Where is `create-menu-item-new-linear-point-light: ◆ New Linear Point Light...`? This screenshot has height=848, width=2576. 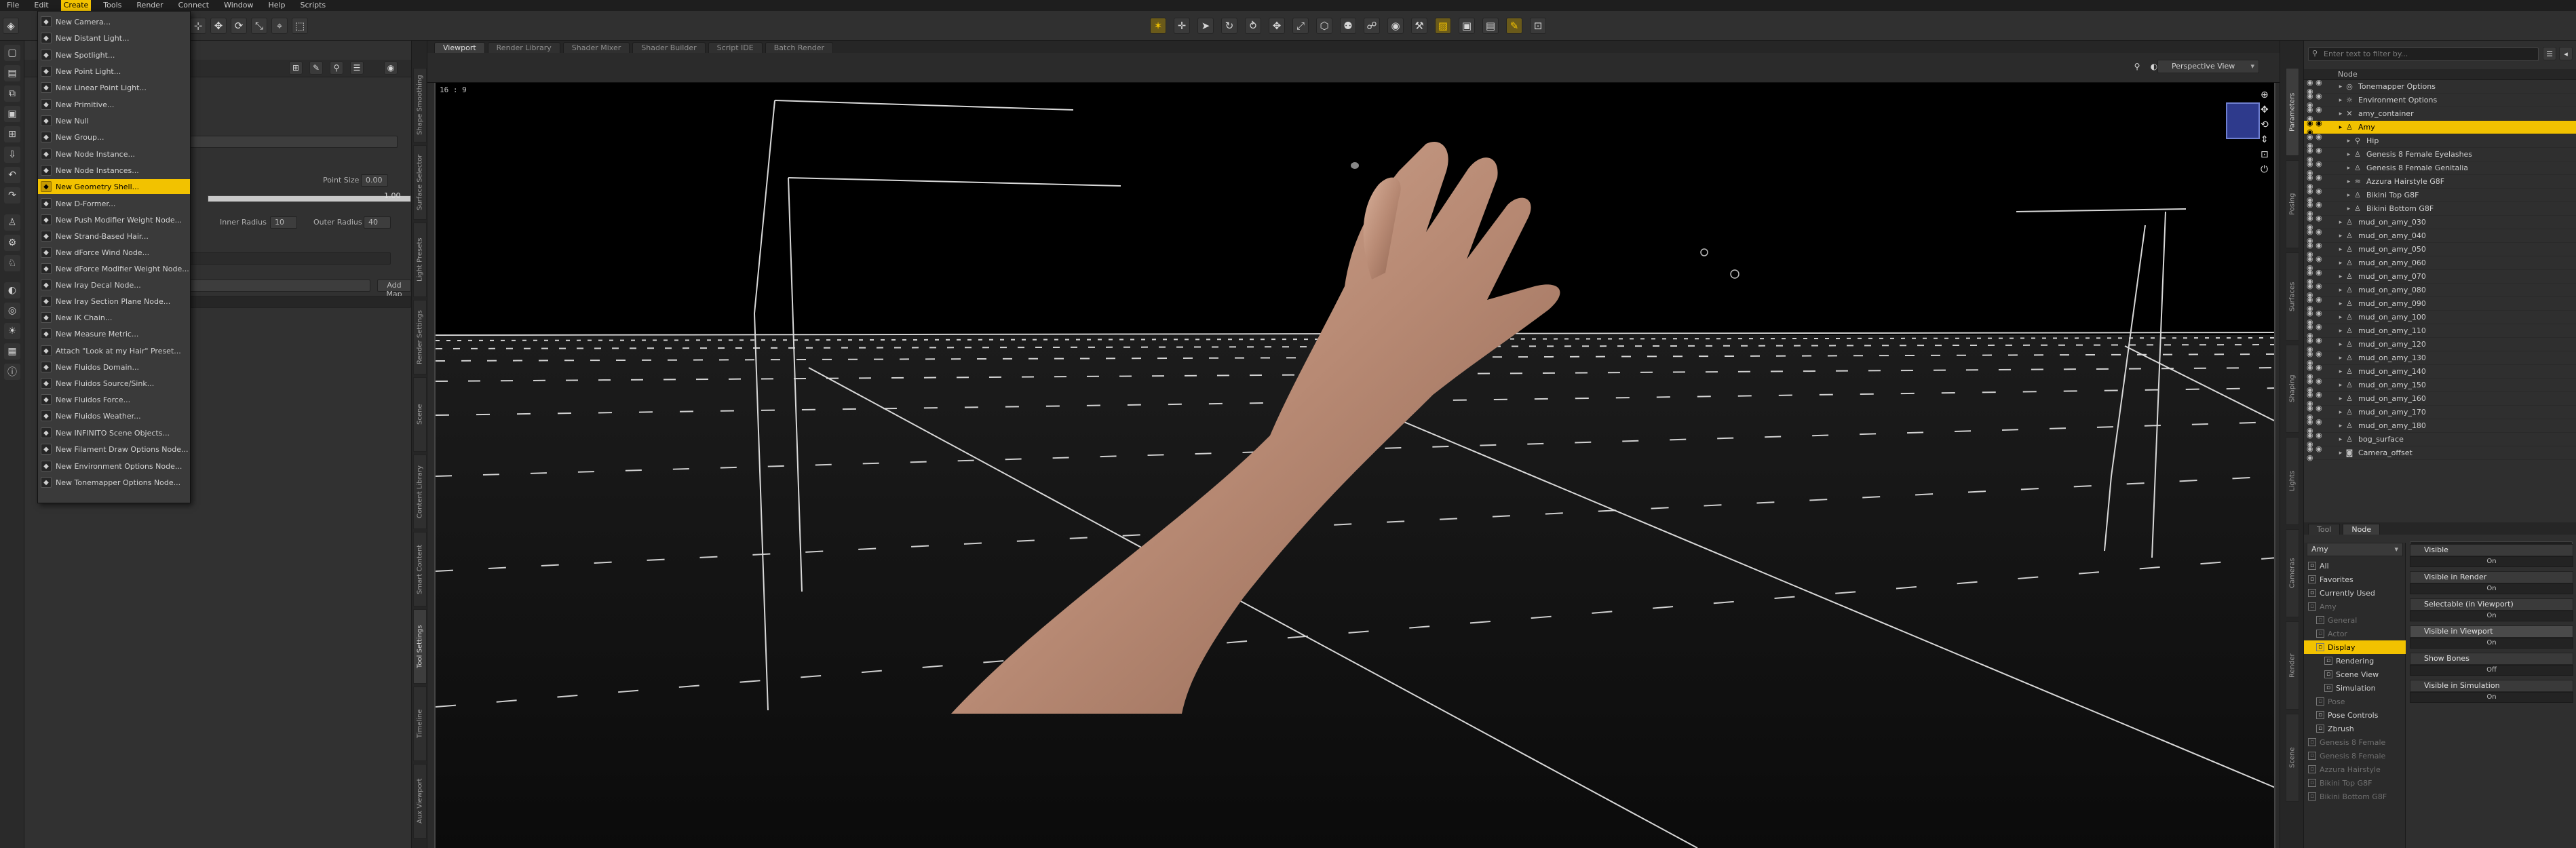 create-menu-item-new-linear-point-light: ◆ New Linear Point Light... is located at coordinates (114, 88).